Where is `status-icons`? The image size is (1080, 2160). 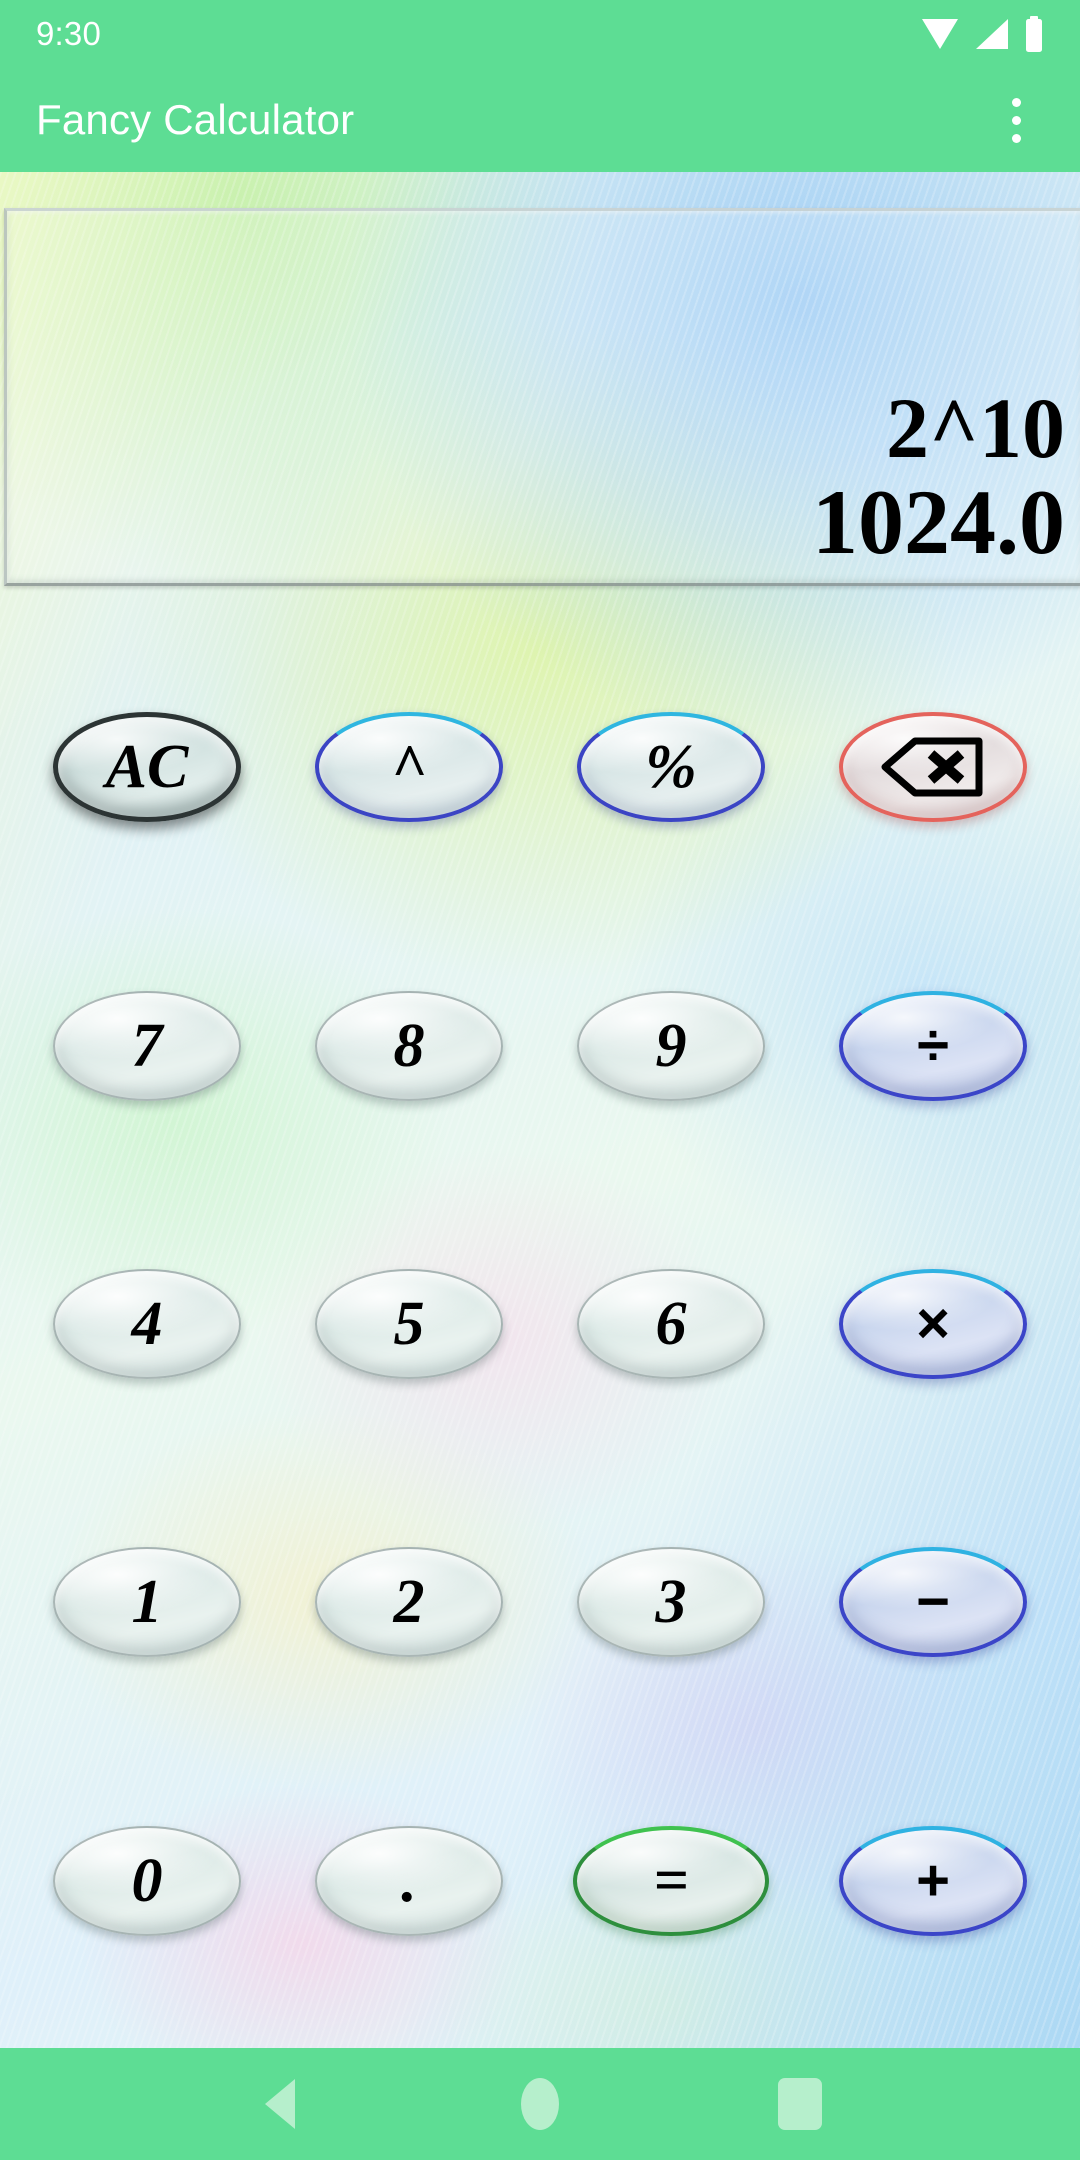 status-icons is located at coordinates (982, 34).